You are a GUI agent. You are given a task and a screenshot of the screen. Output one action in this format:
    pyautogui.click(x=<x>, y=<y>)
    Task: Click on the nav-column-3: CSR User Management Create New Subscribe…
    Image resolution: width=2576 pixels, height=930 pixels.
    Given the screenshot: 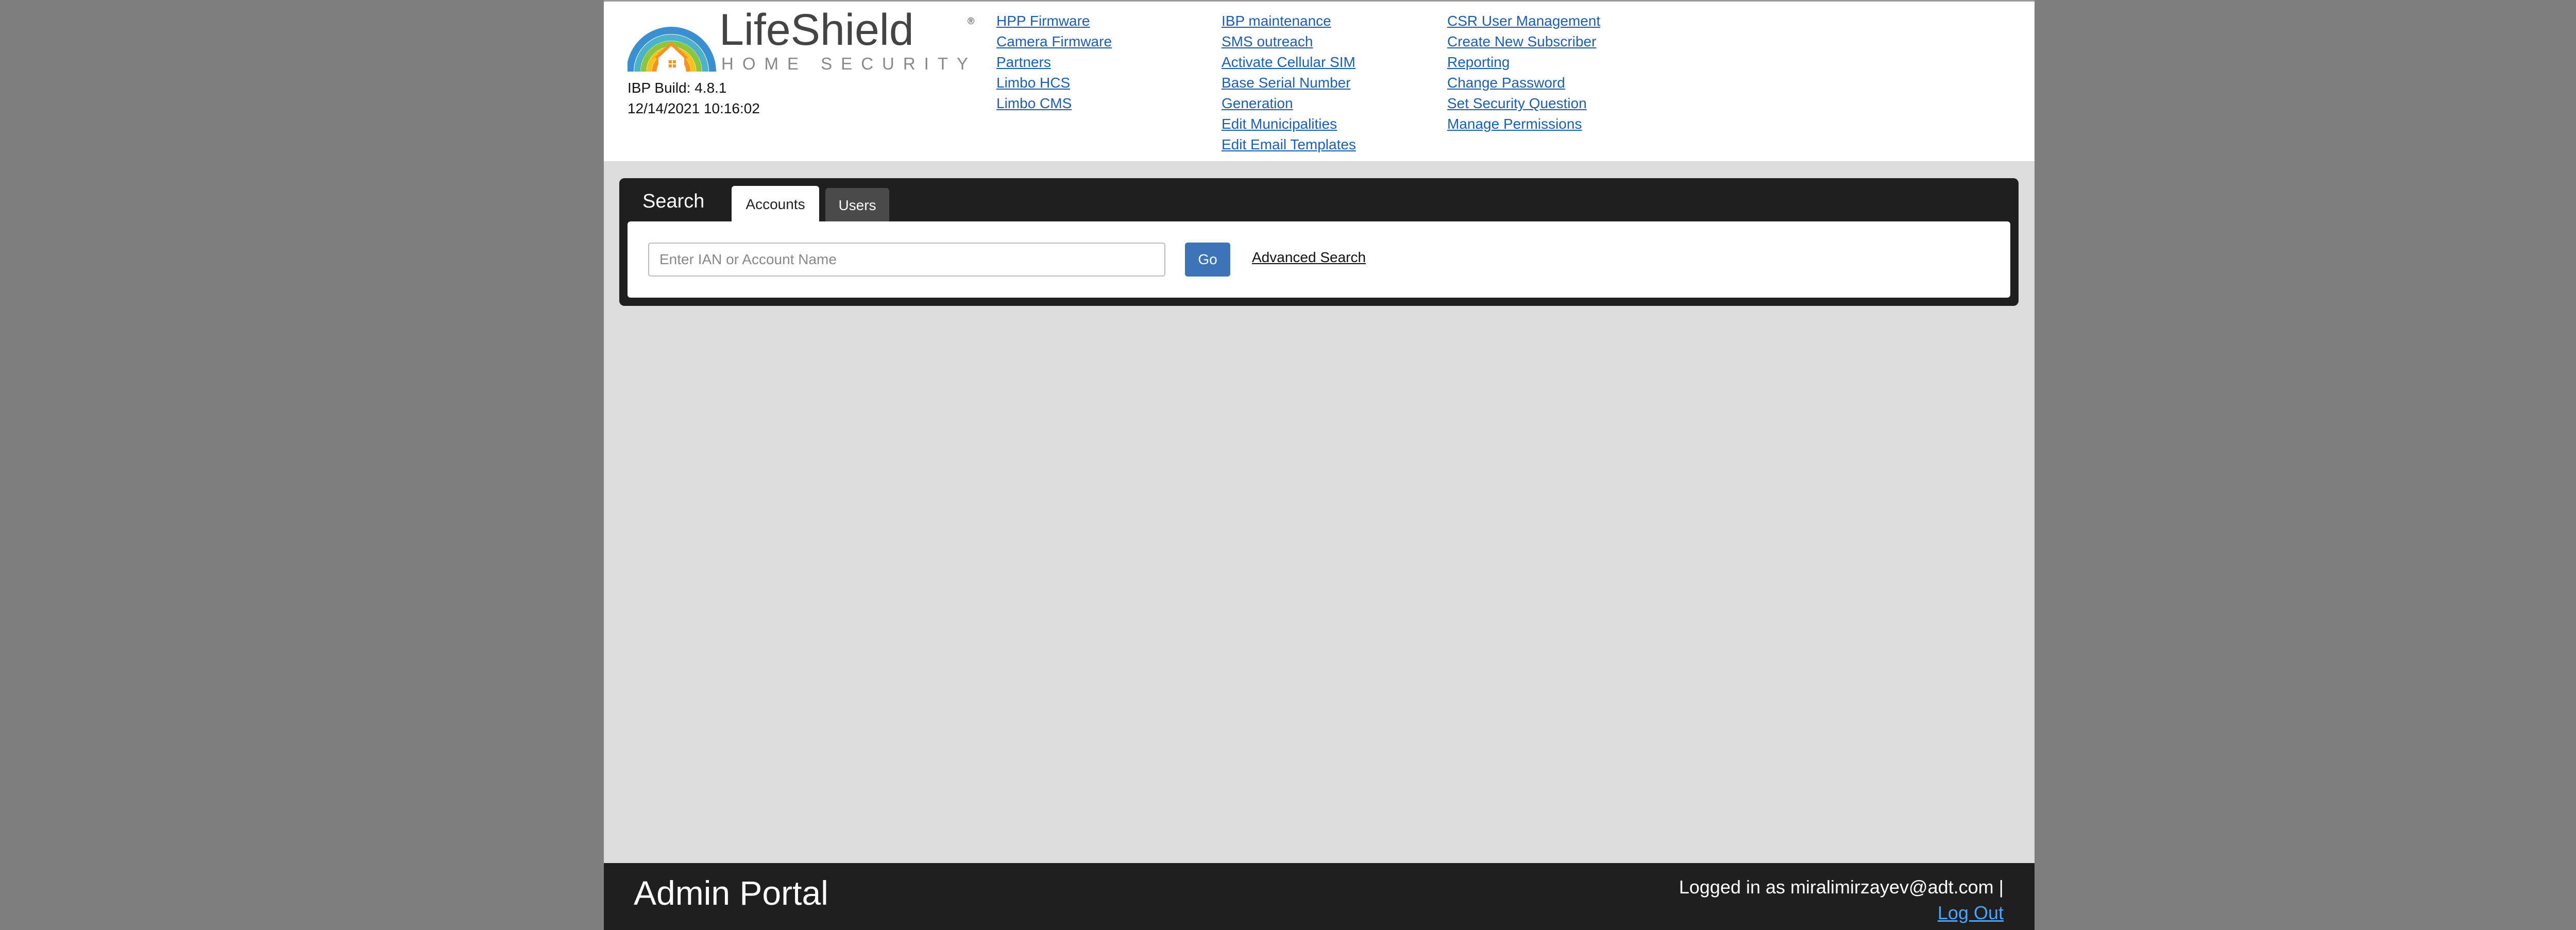 What is the action you would take?
    pyautogui.click(x=1523, y=72)
    